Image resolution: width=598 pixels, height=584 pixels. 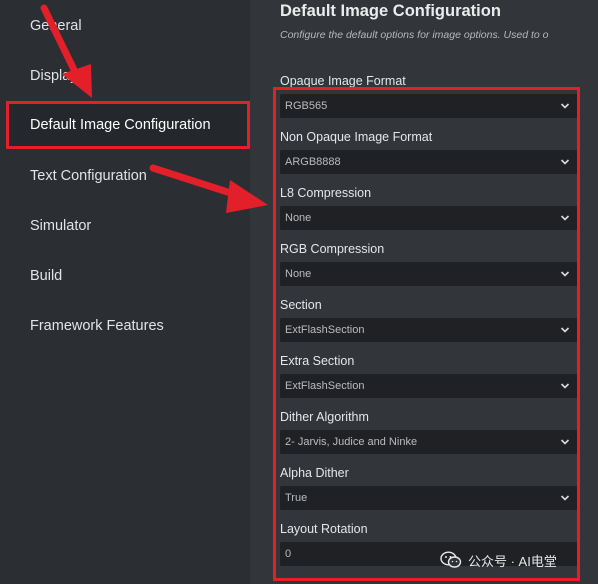 I want to click on sidebar-item-framework-features: Framework Features, so click(x=97, y=326).